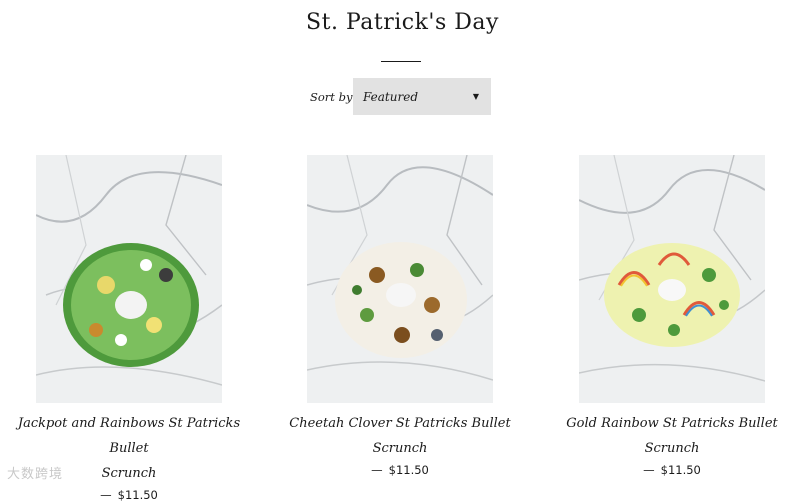 The height and width of the screenshot is (503, 805). What do you see at coordinates (475, 96) in the screenshot?
I see `caret-down-icon: ▼` at bounding box center [475, 96].